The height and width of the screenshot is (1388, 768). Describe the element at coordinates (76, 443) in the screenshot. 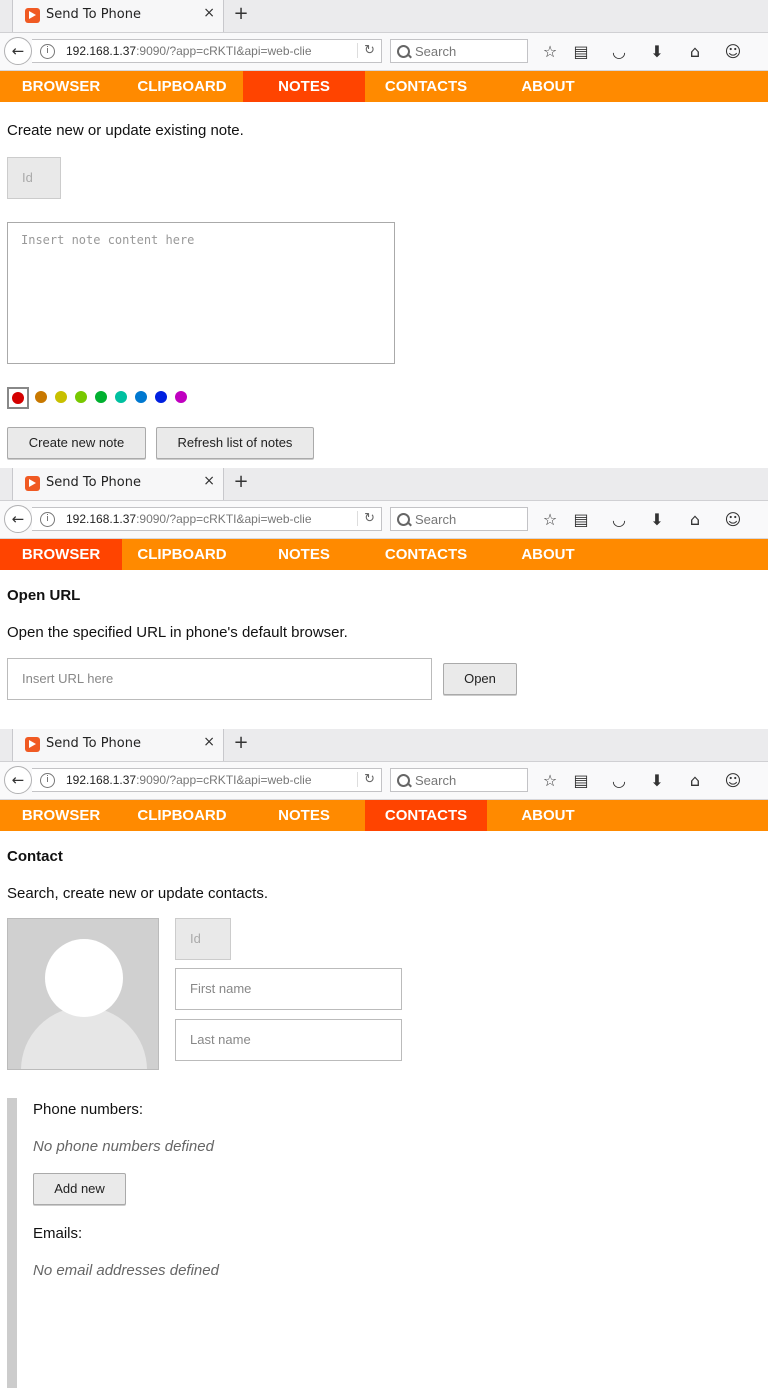

I see `create-note-button: Create new note` at that location.